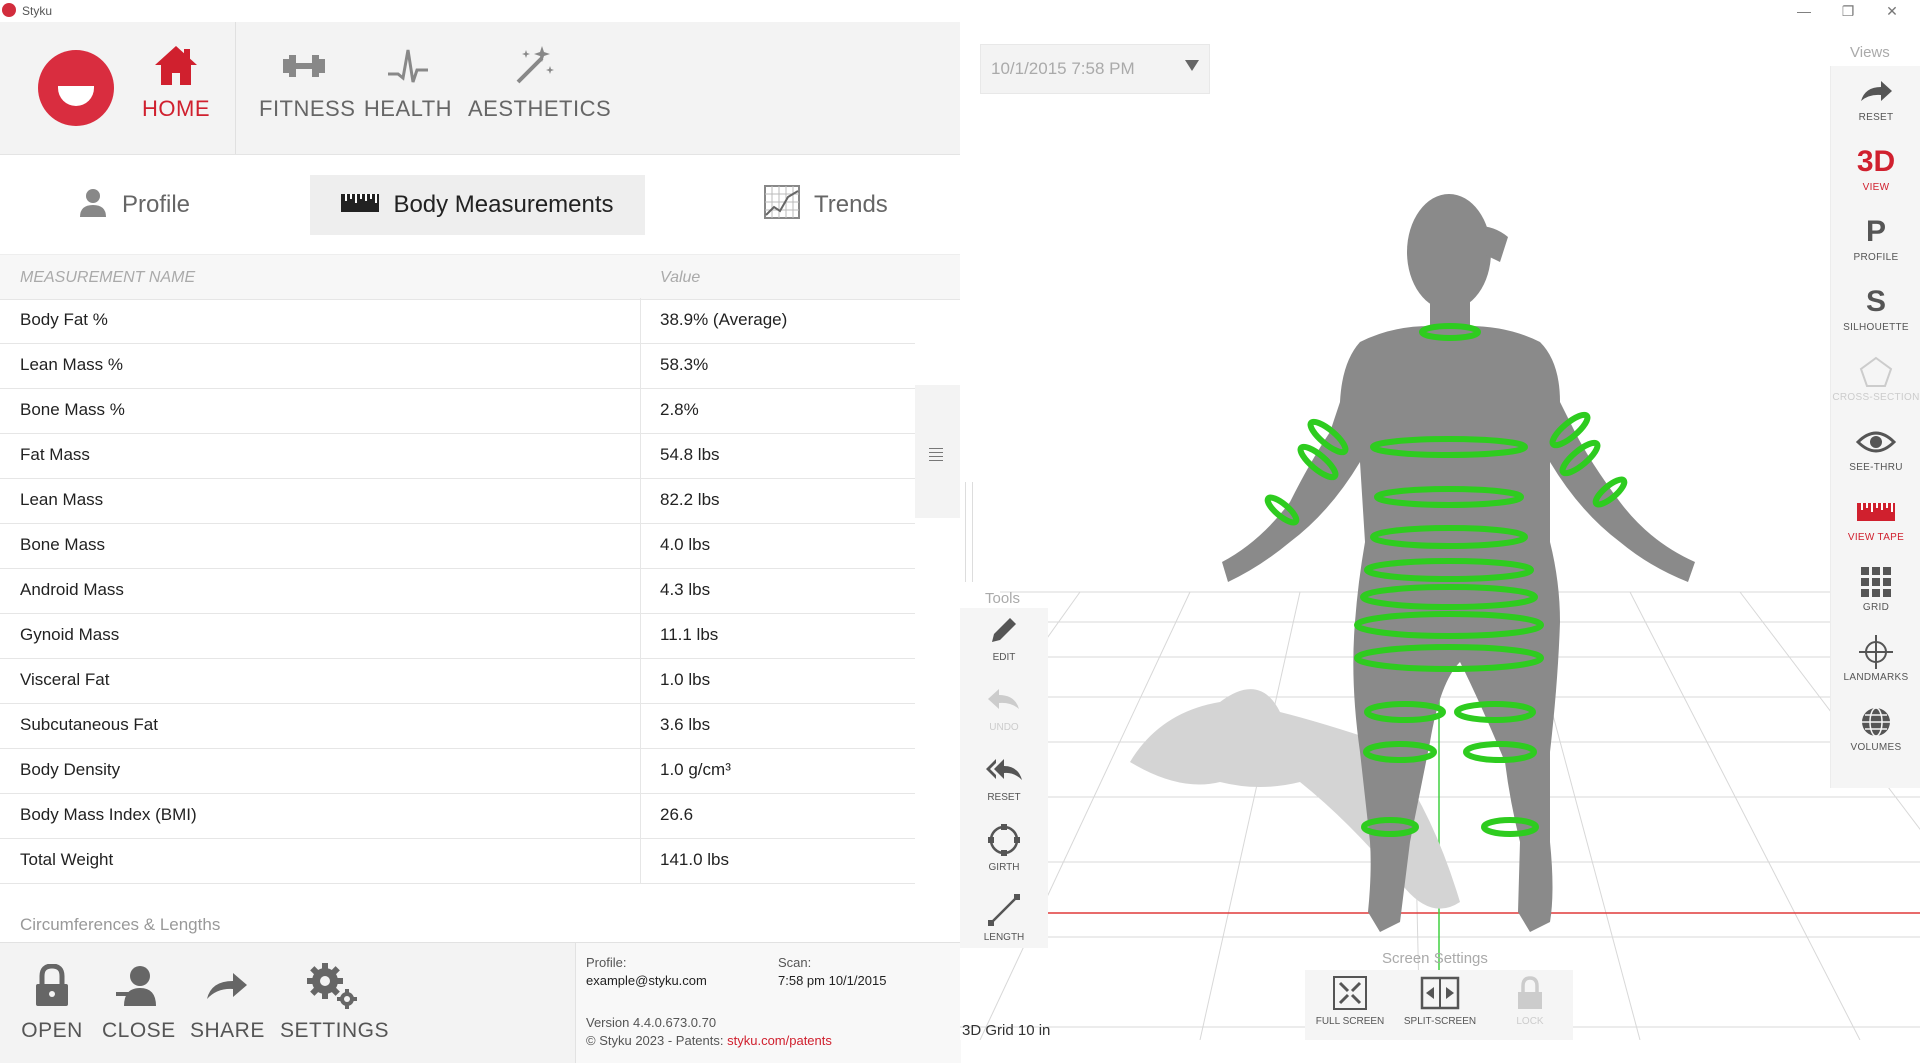  I want to click on share-label: SHARE, so click(227, 1030).